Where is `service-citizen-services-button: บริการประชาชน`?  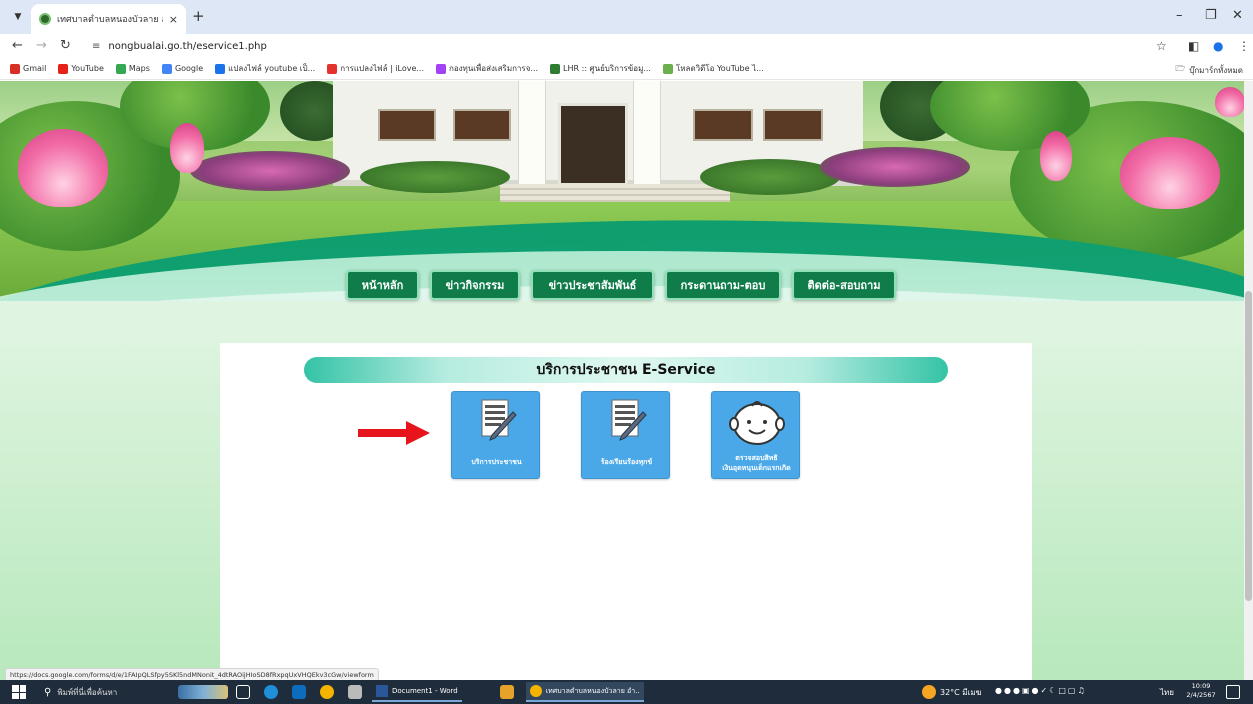 service-citizen-services-button: บริการประชาชน is located at coordinates (495, 435).